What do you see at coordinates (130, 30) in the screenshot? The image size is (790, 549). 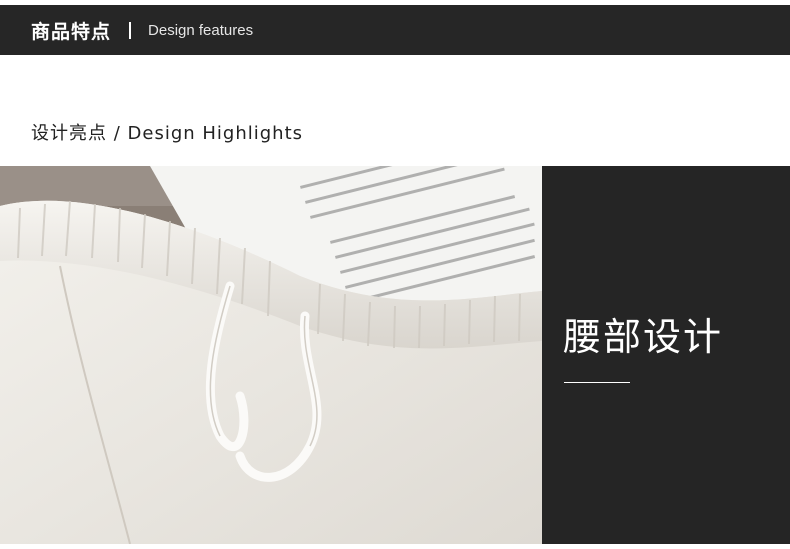 I see `header-separator` at bounding box center [130, 30].